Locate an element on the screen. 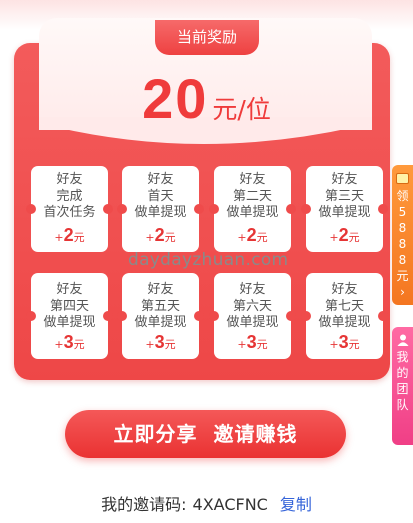 The image size is (413, 523). people-icon is located at coordinates (402, 340).